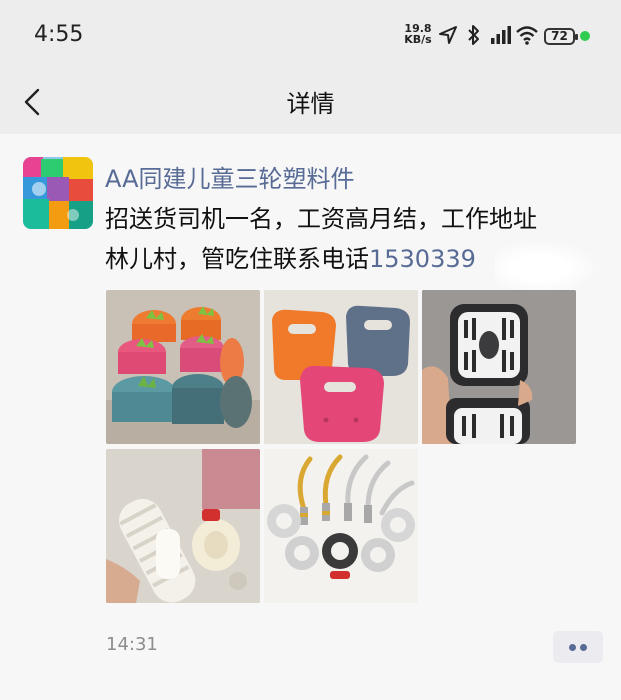 The height and width of the screenshot is (700, 621). What do you see at coordinates (321, 219) in the screenshot?
I see `post-text-line-1: 招送货司机一名，工资高月结，工作地址` at bounding box center [321, 219].